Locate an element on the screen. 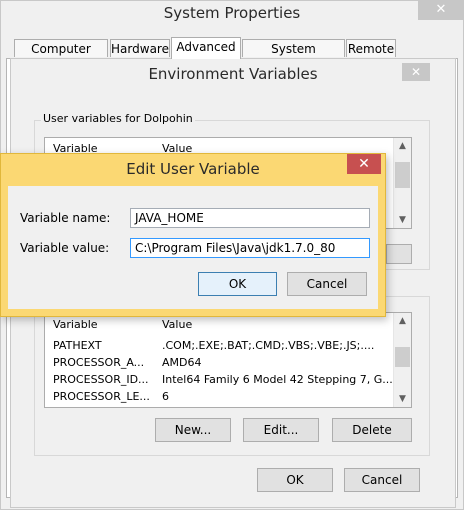 The width and height of the screenshot is (464, 510). edit-ok-button: OK is located at coordinates (237, 284).